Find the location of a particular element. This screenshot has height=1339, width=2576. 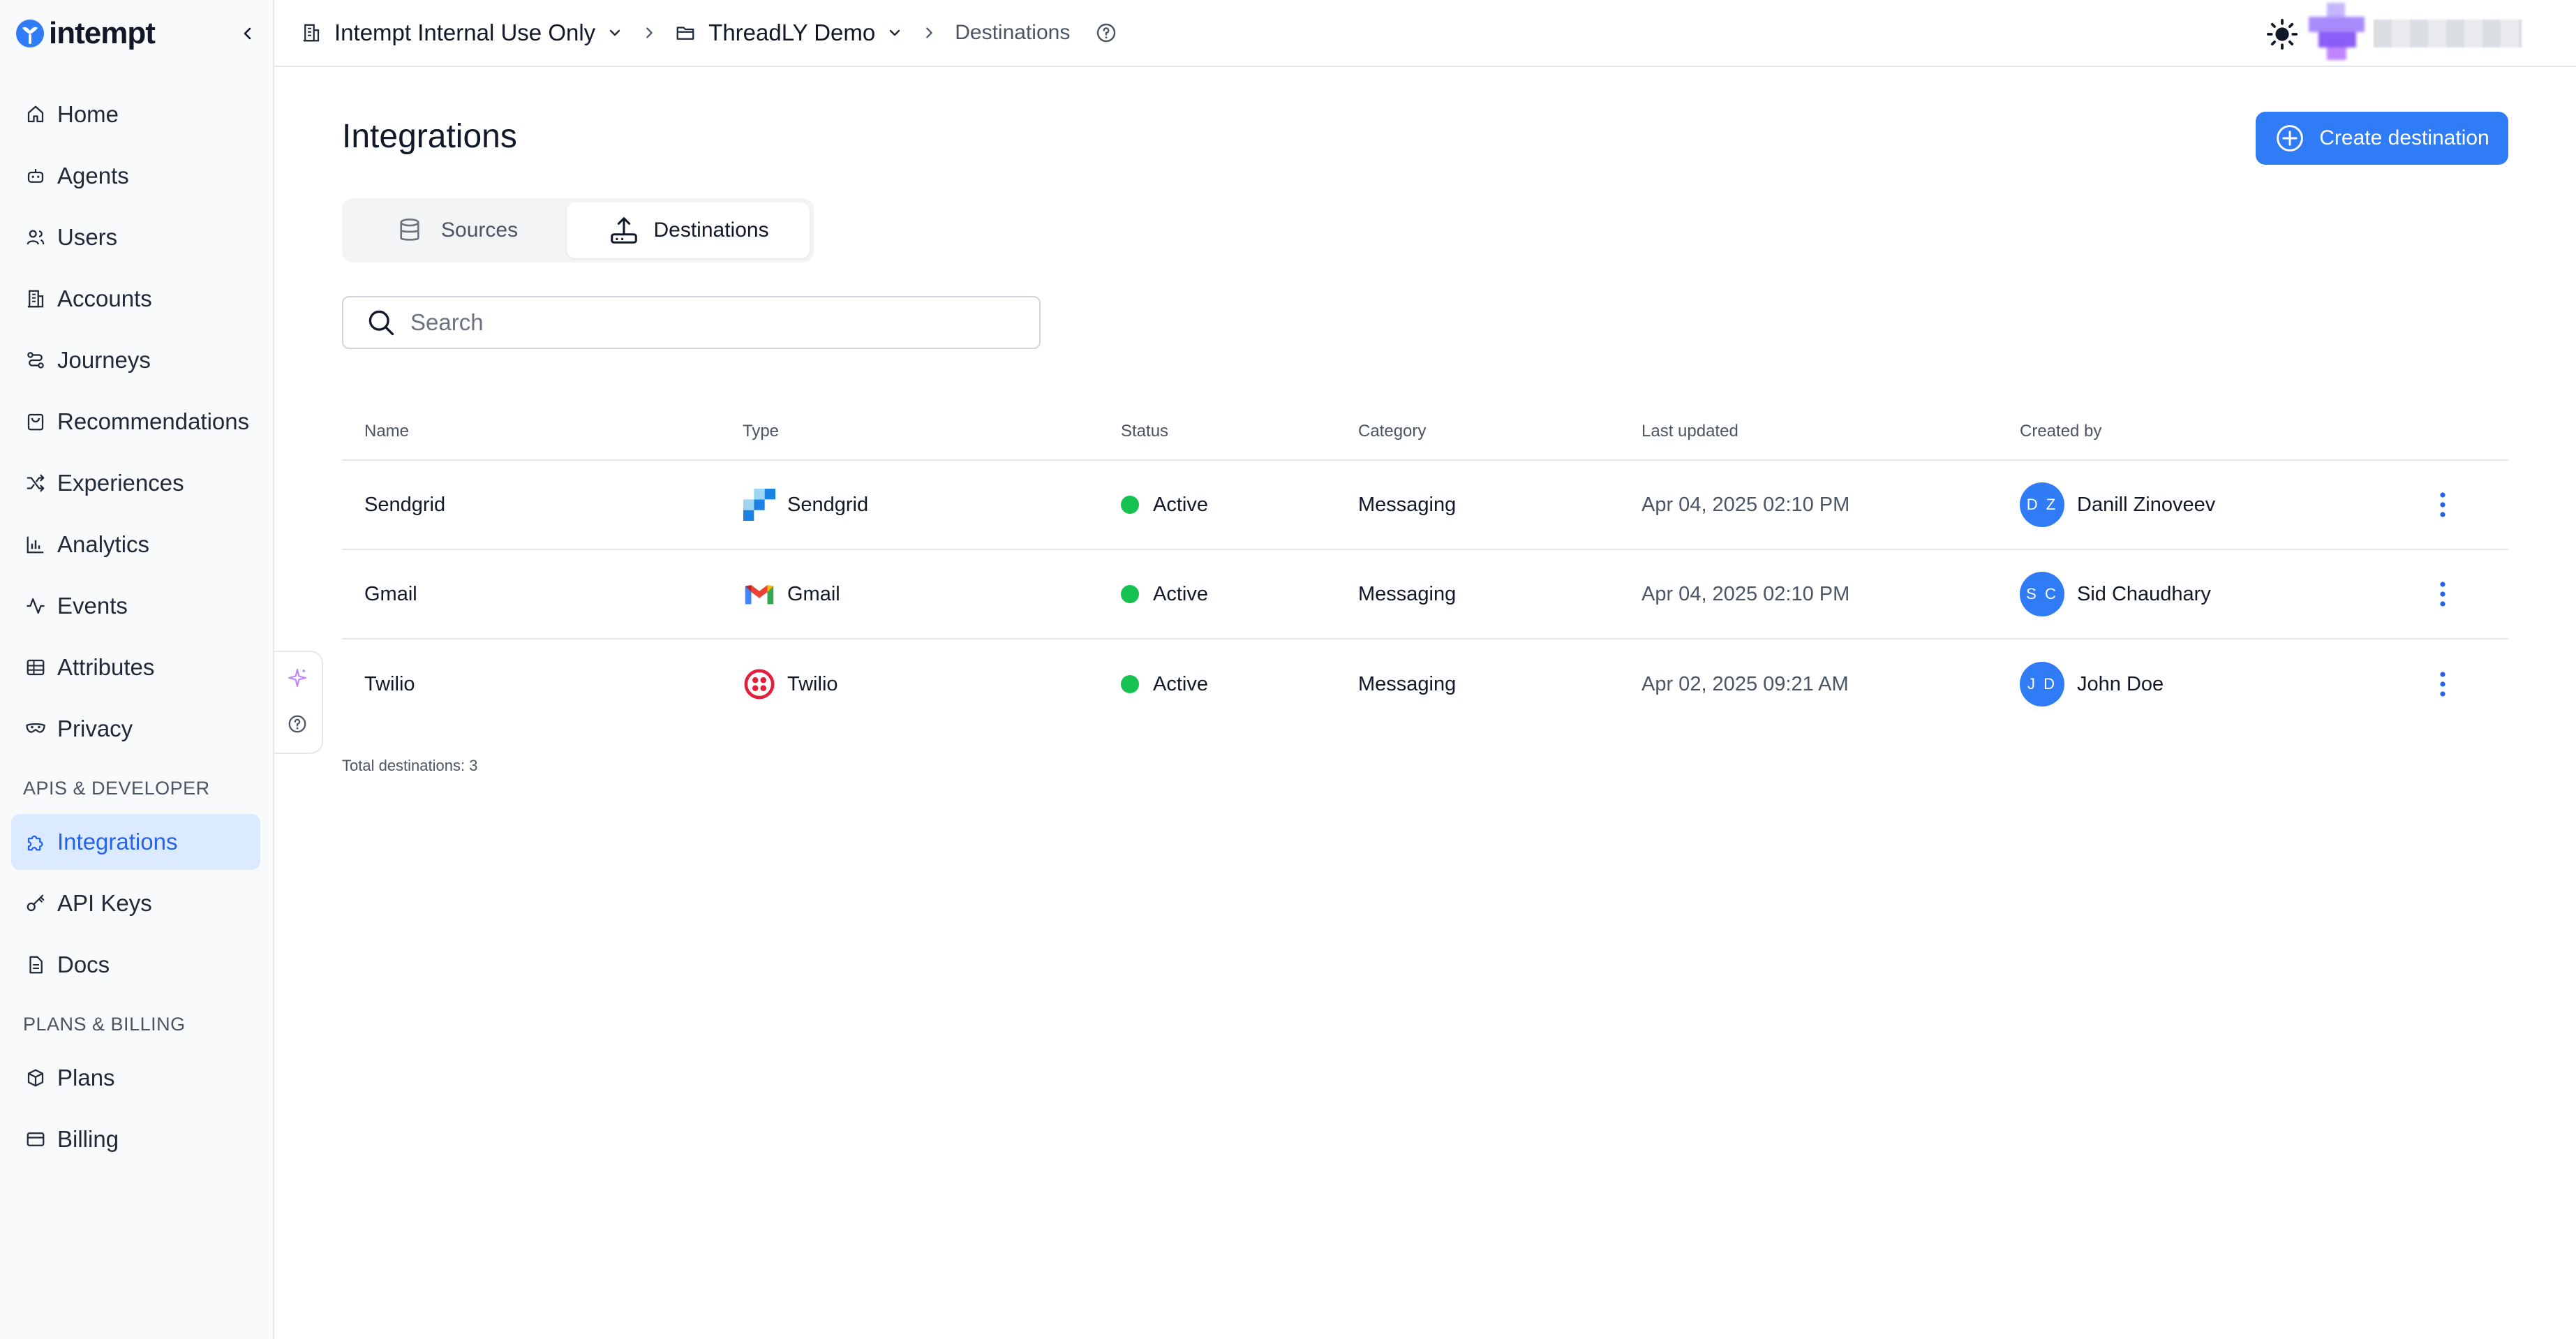

sidebar-item-experiences: Experiences is located at coordinates (135, 483).